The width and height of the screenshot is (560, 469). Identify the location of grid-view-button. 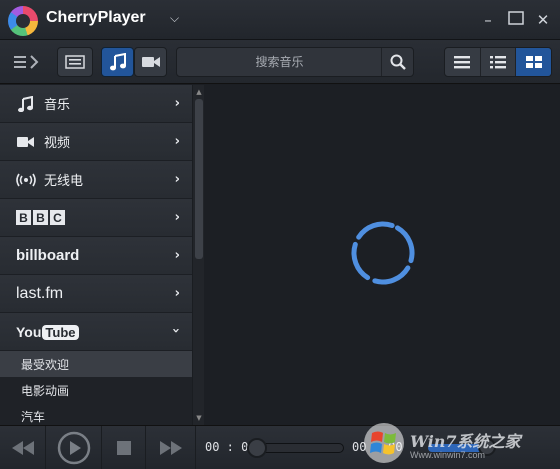
(533, 62).